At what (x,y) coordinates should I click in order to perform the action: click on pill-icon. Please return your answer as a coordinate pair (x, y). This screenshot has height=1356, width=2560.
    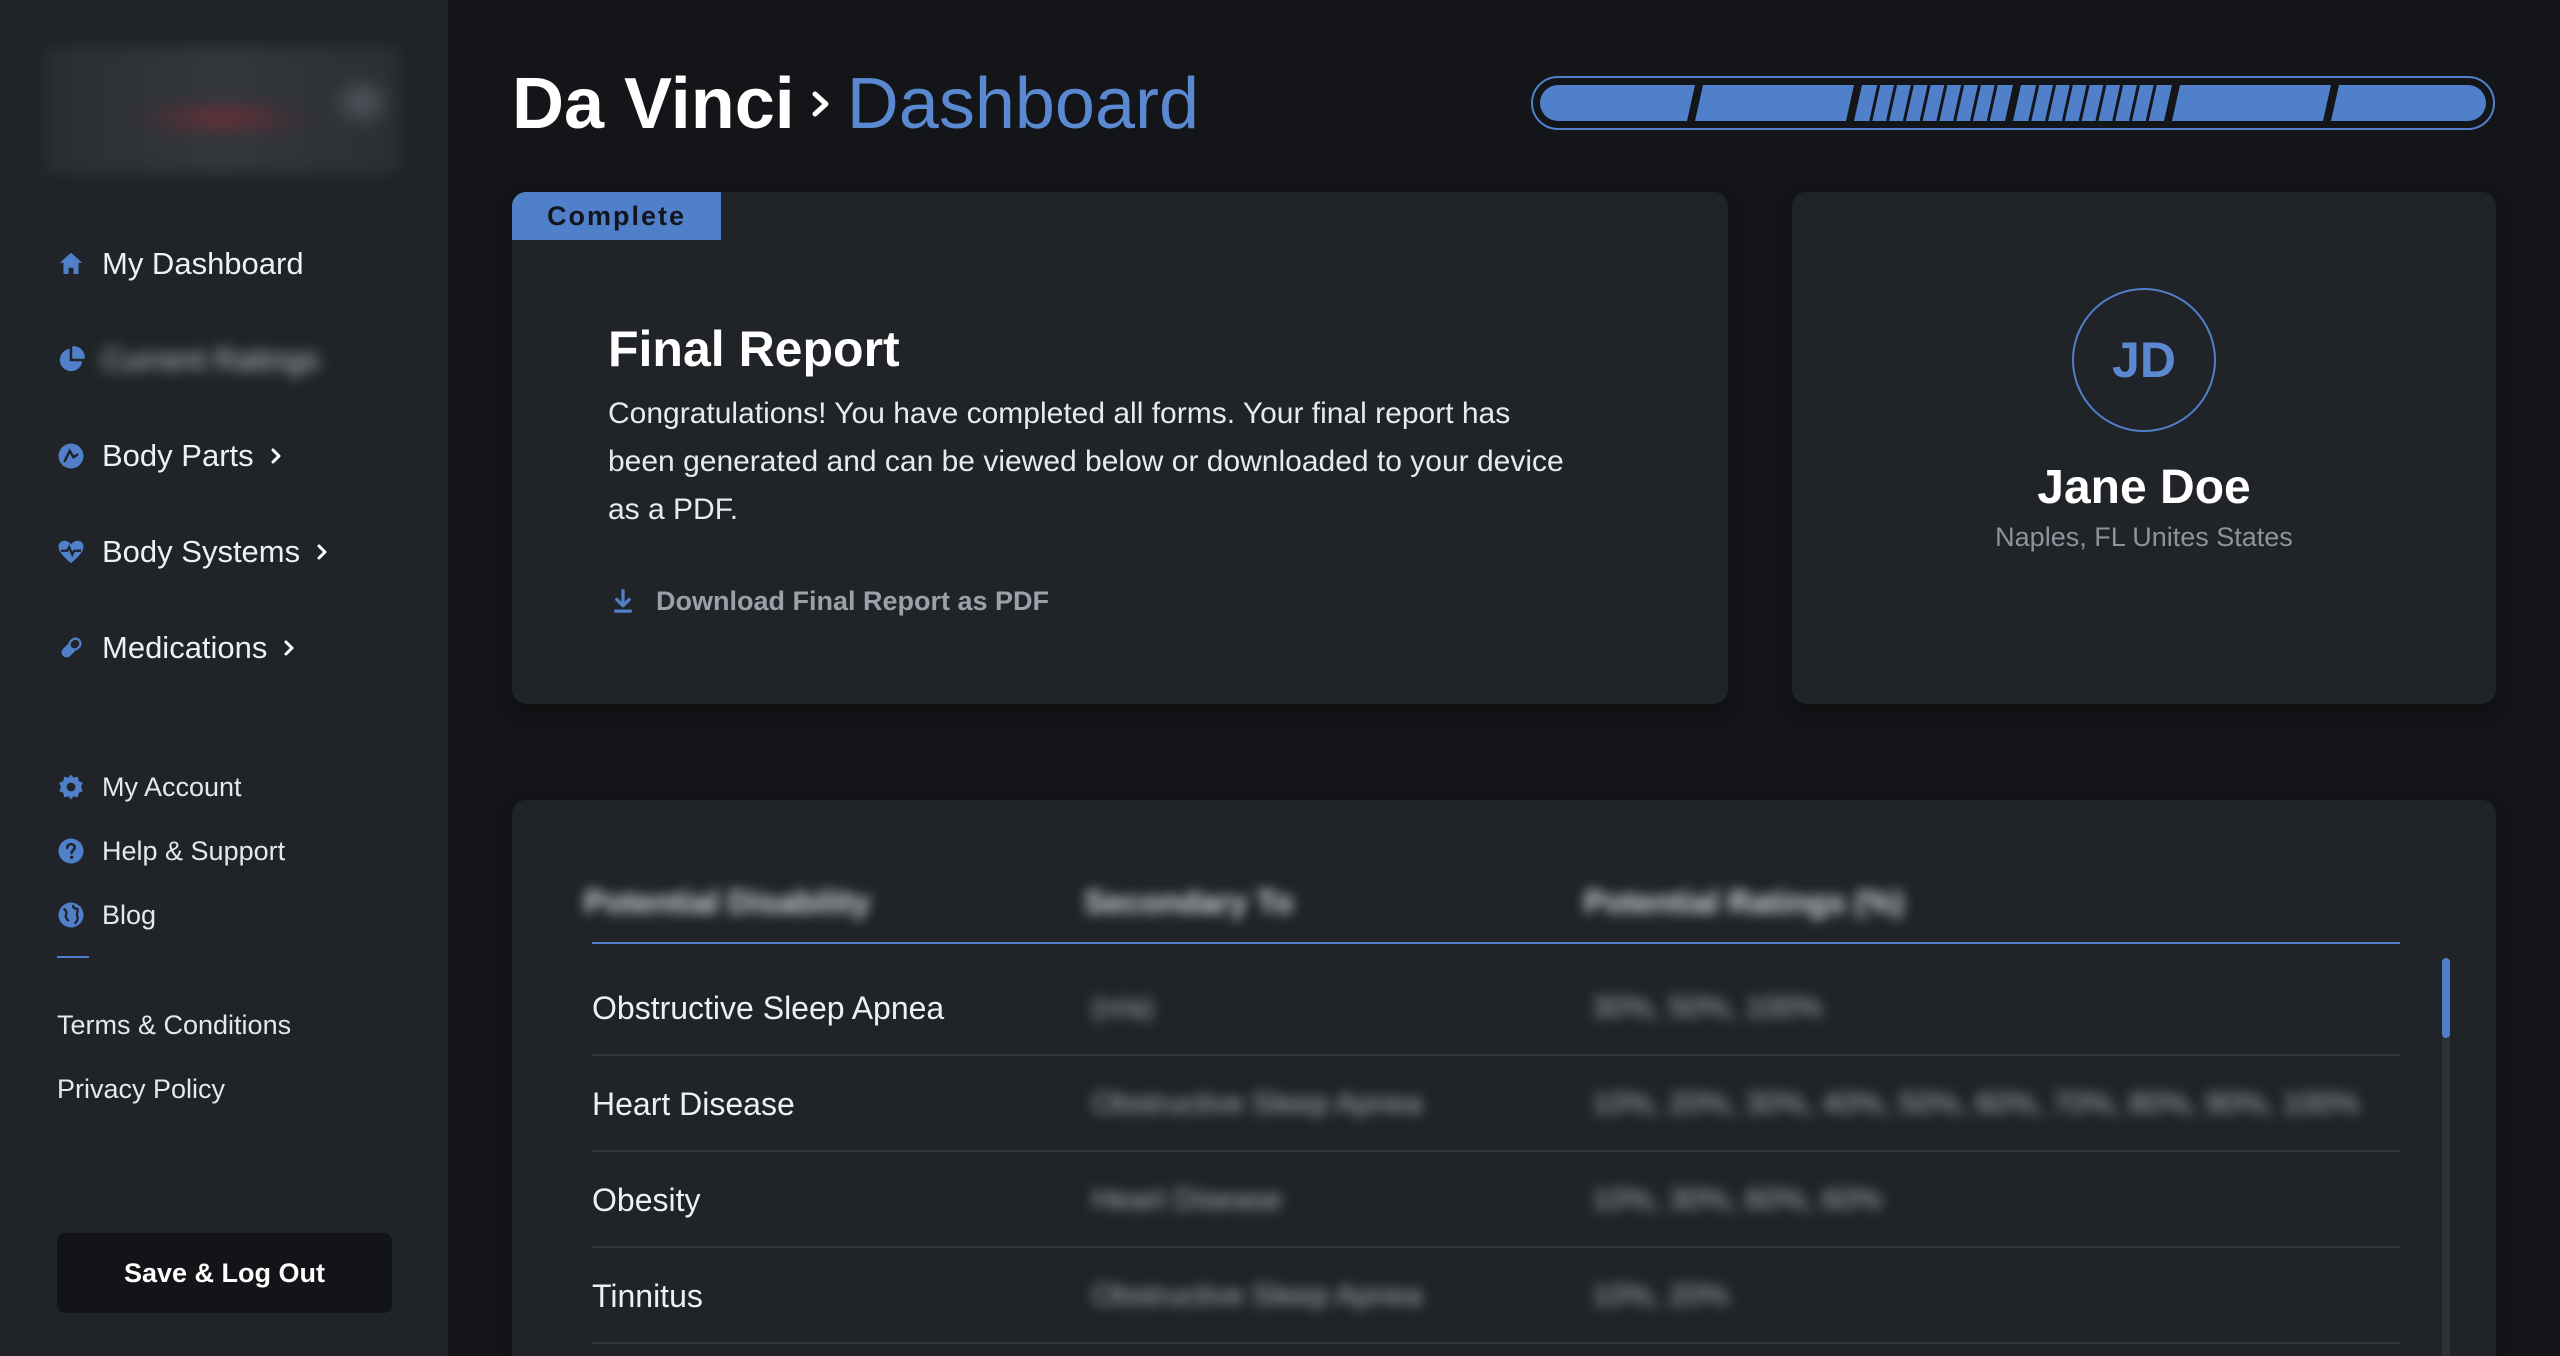
    Looking at the image, I should click on (71, 648).